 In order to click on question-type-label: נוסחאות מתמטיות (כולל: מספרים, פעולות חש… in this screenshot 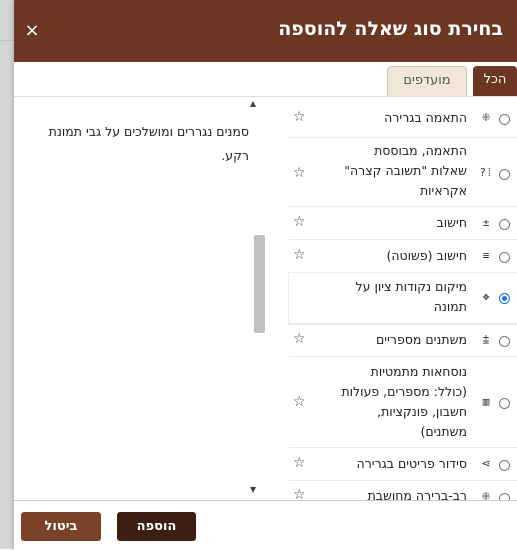, I will do `click(404, 401)`.